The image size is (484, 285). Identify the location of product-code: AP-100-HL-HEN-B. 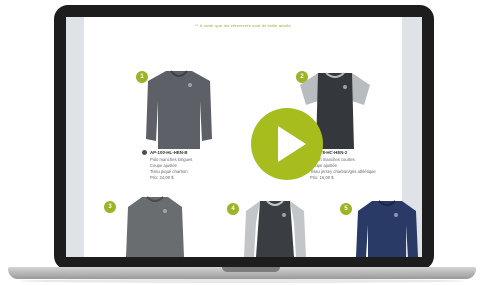
(169, 152).